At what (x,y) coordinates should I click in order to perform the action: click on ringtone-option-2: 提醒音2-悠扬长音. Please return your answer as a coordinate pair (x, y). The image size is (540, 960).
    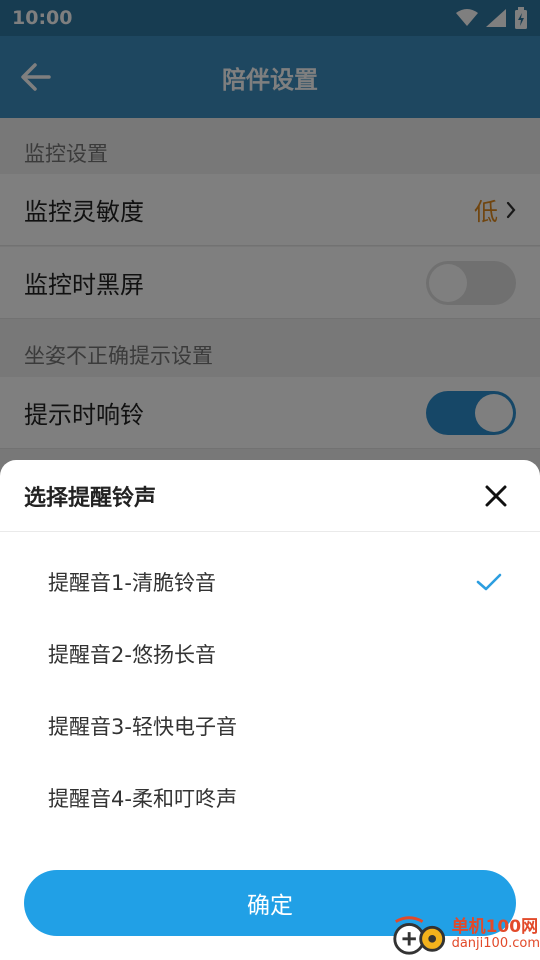
    Looking at the image, I should click on (270, 654).